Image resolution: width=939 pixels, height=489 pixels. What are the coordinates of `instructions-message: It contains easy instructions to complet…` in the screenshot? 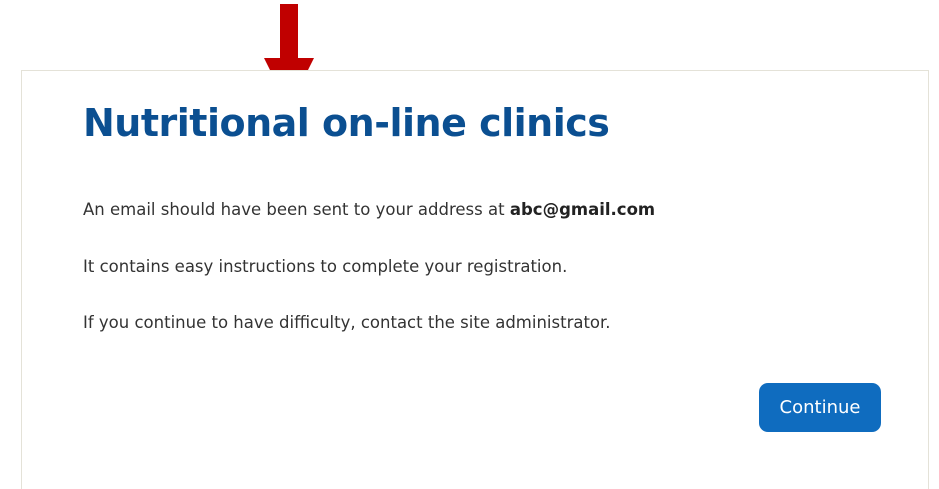 It's located at (325, 266).